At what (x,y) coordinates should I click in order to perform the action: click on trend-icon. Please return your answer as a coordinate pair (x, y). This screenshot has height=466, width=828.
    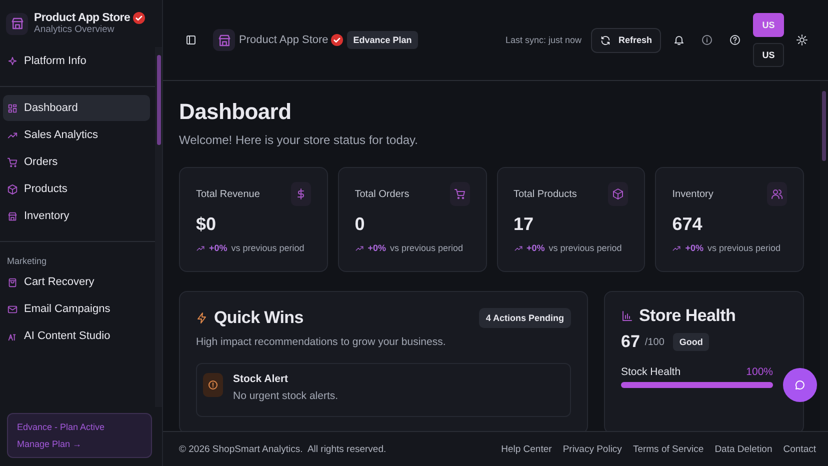
    Looking at the image, I should click on (12, 135).